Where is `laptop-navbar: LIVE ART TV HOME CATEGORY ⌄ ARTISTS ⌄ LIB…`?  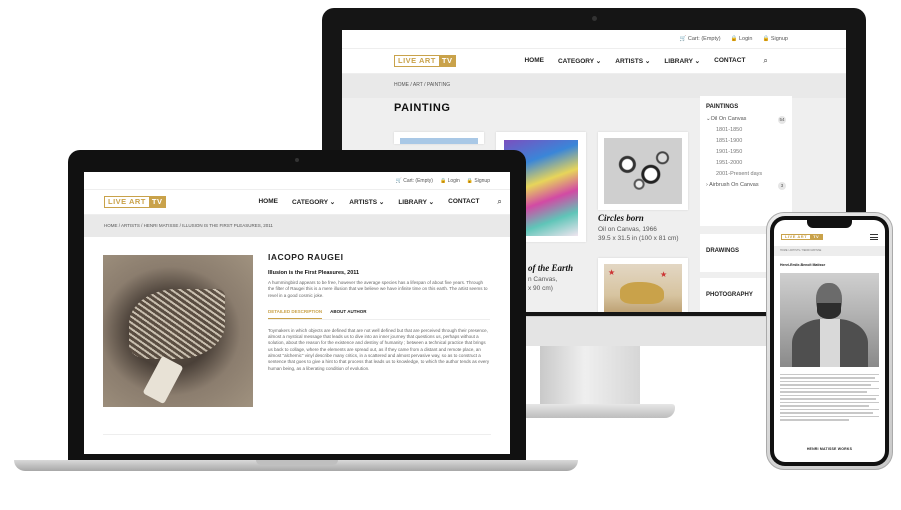 laptop-navbar: LIVE ART TV HOME CATEGORY ⌄ ARTISTS ⌄ LIB… is located at coordinates (297, 202).